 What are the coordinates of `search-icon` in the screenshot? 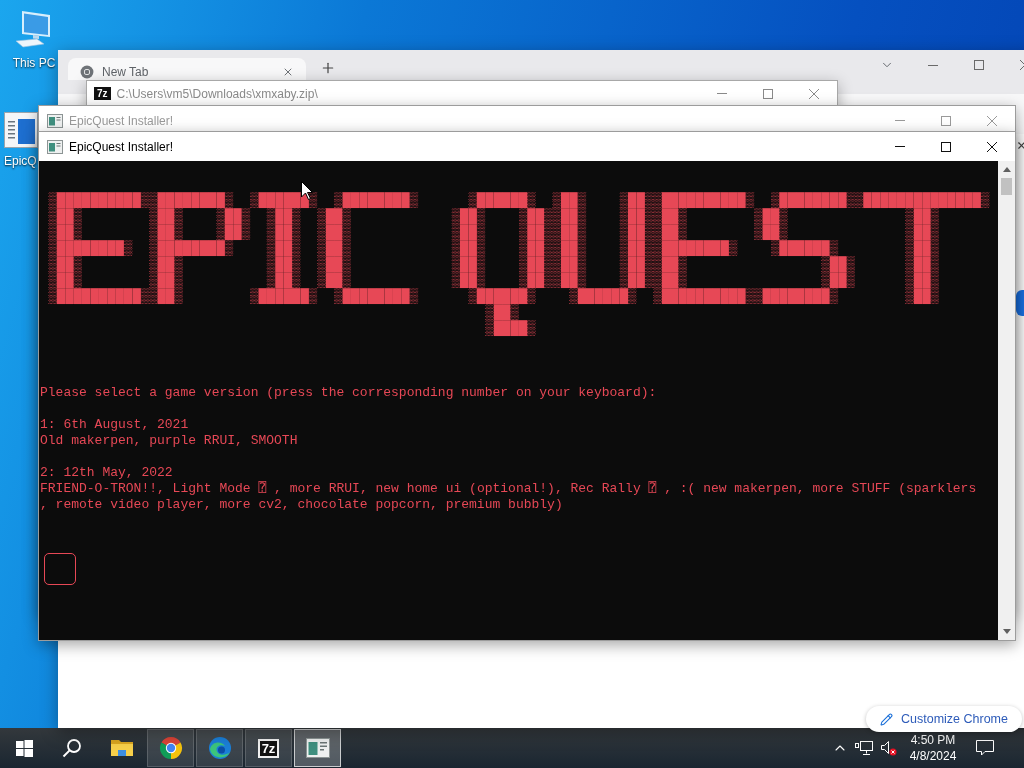 It's located at (72, 748).